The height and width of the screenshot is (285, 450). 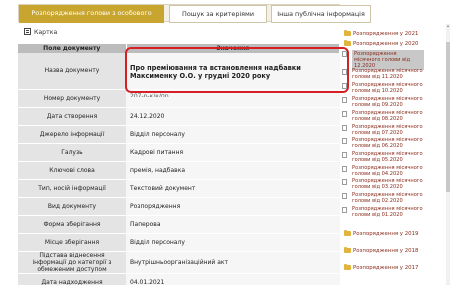 I want to click on row-value: 24.12.2020, so click(x=233, y=116).